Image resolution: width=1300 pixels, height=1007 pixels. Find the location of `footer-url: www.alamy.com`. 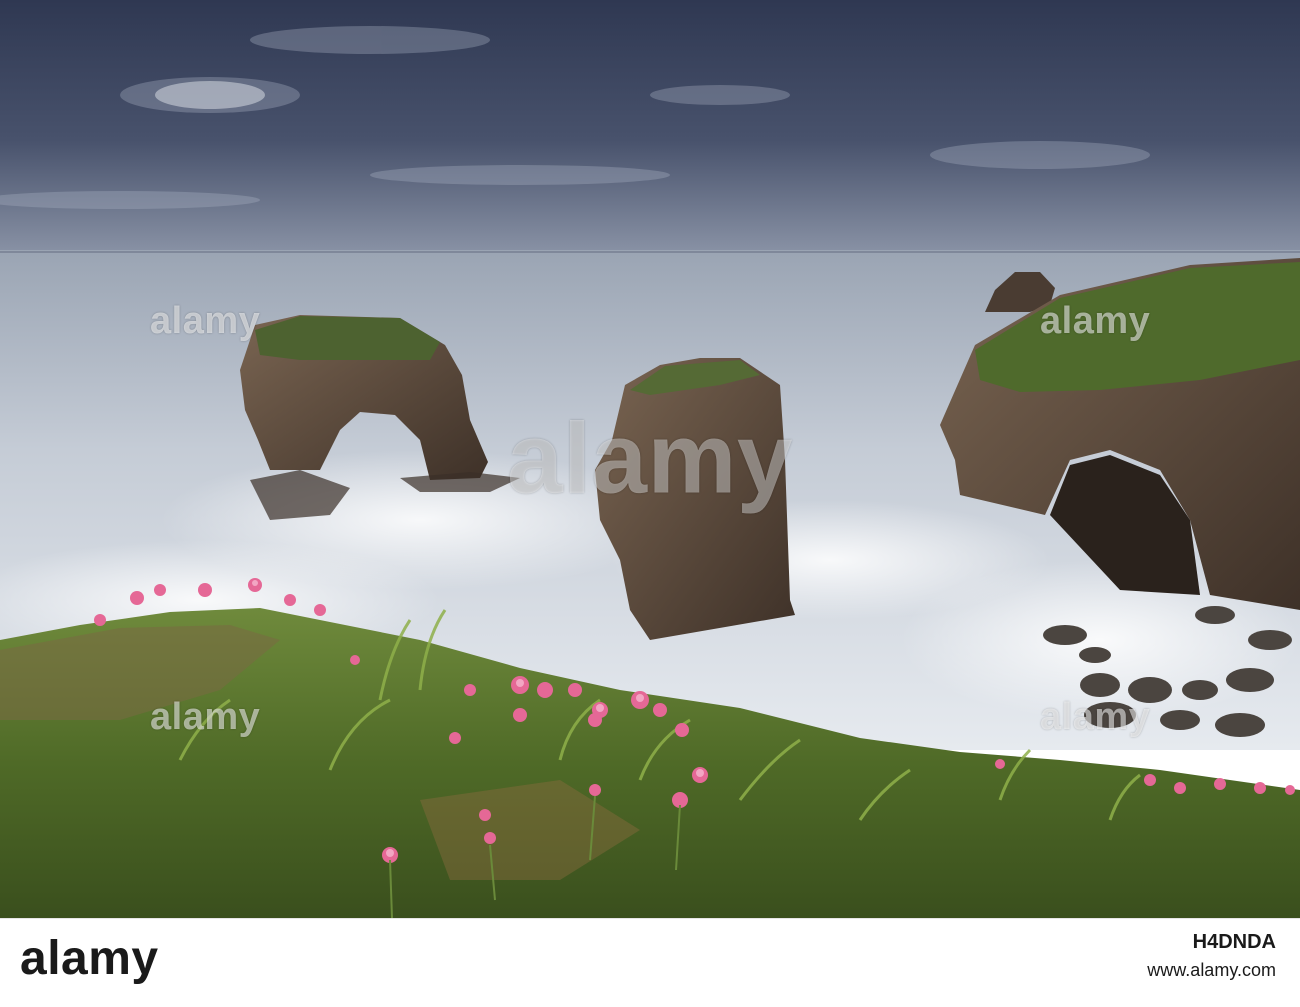

footer-url: www.alamy.com is located at coordinates (1211, 970).